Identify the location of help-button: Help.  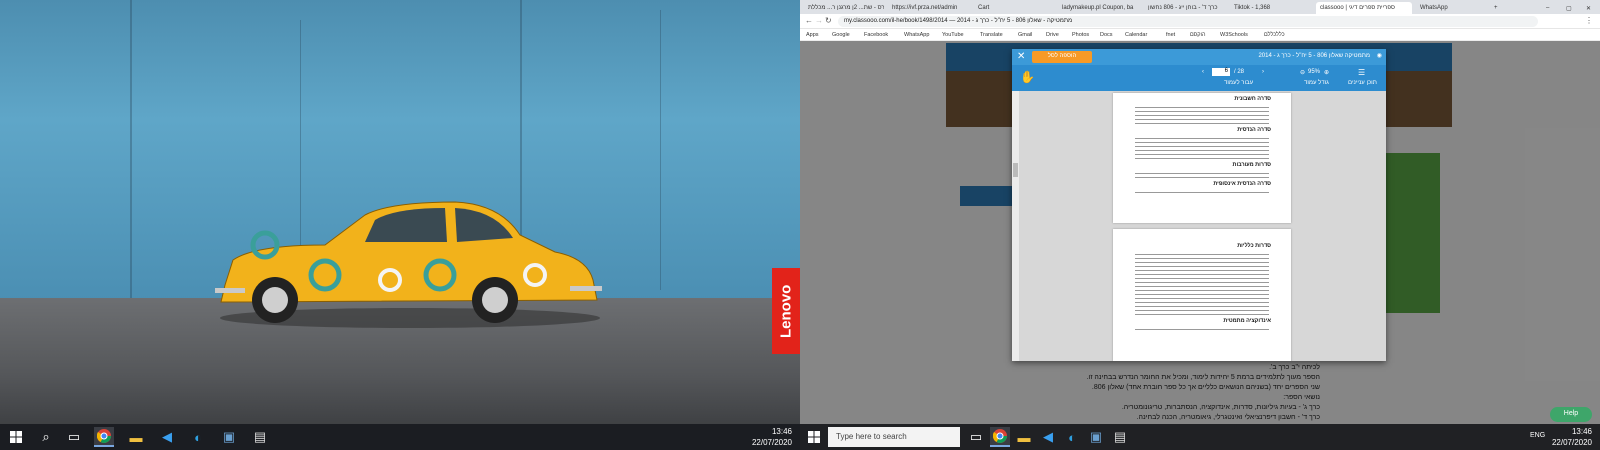
(1571, 414).